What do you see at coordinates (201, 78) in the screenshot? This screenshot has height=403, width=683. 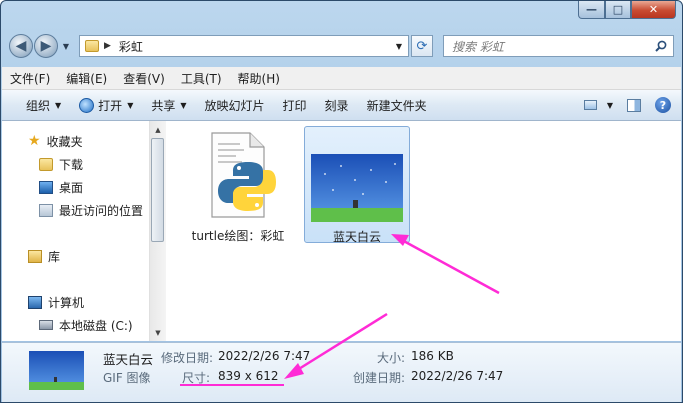 I see `menu-tools: 工具(T)` at bounding box center [201, 78].